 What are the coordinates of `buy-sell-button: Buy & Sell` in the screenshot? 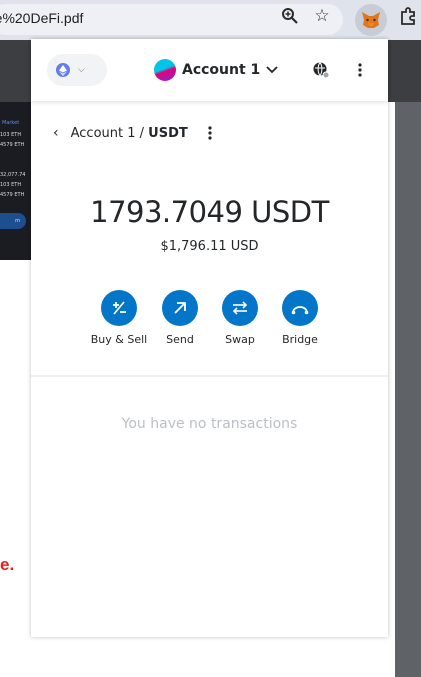 It's located at (119, 318).